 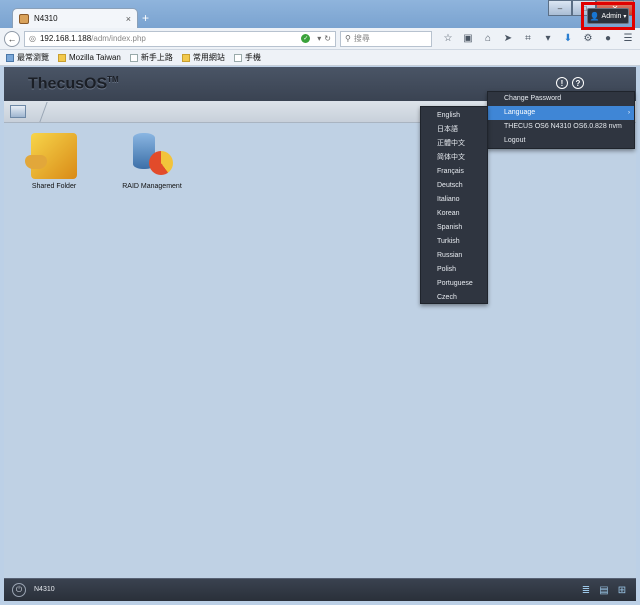 I want to click on bookmarks-bar: 最常瀏覽 Mozilla Taiwan 新手上路 常用網站 手機, so click(x=320, y=58).